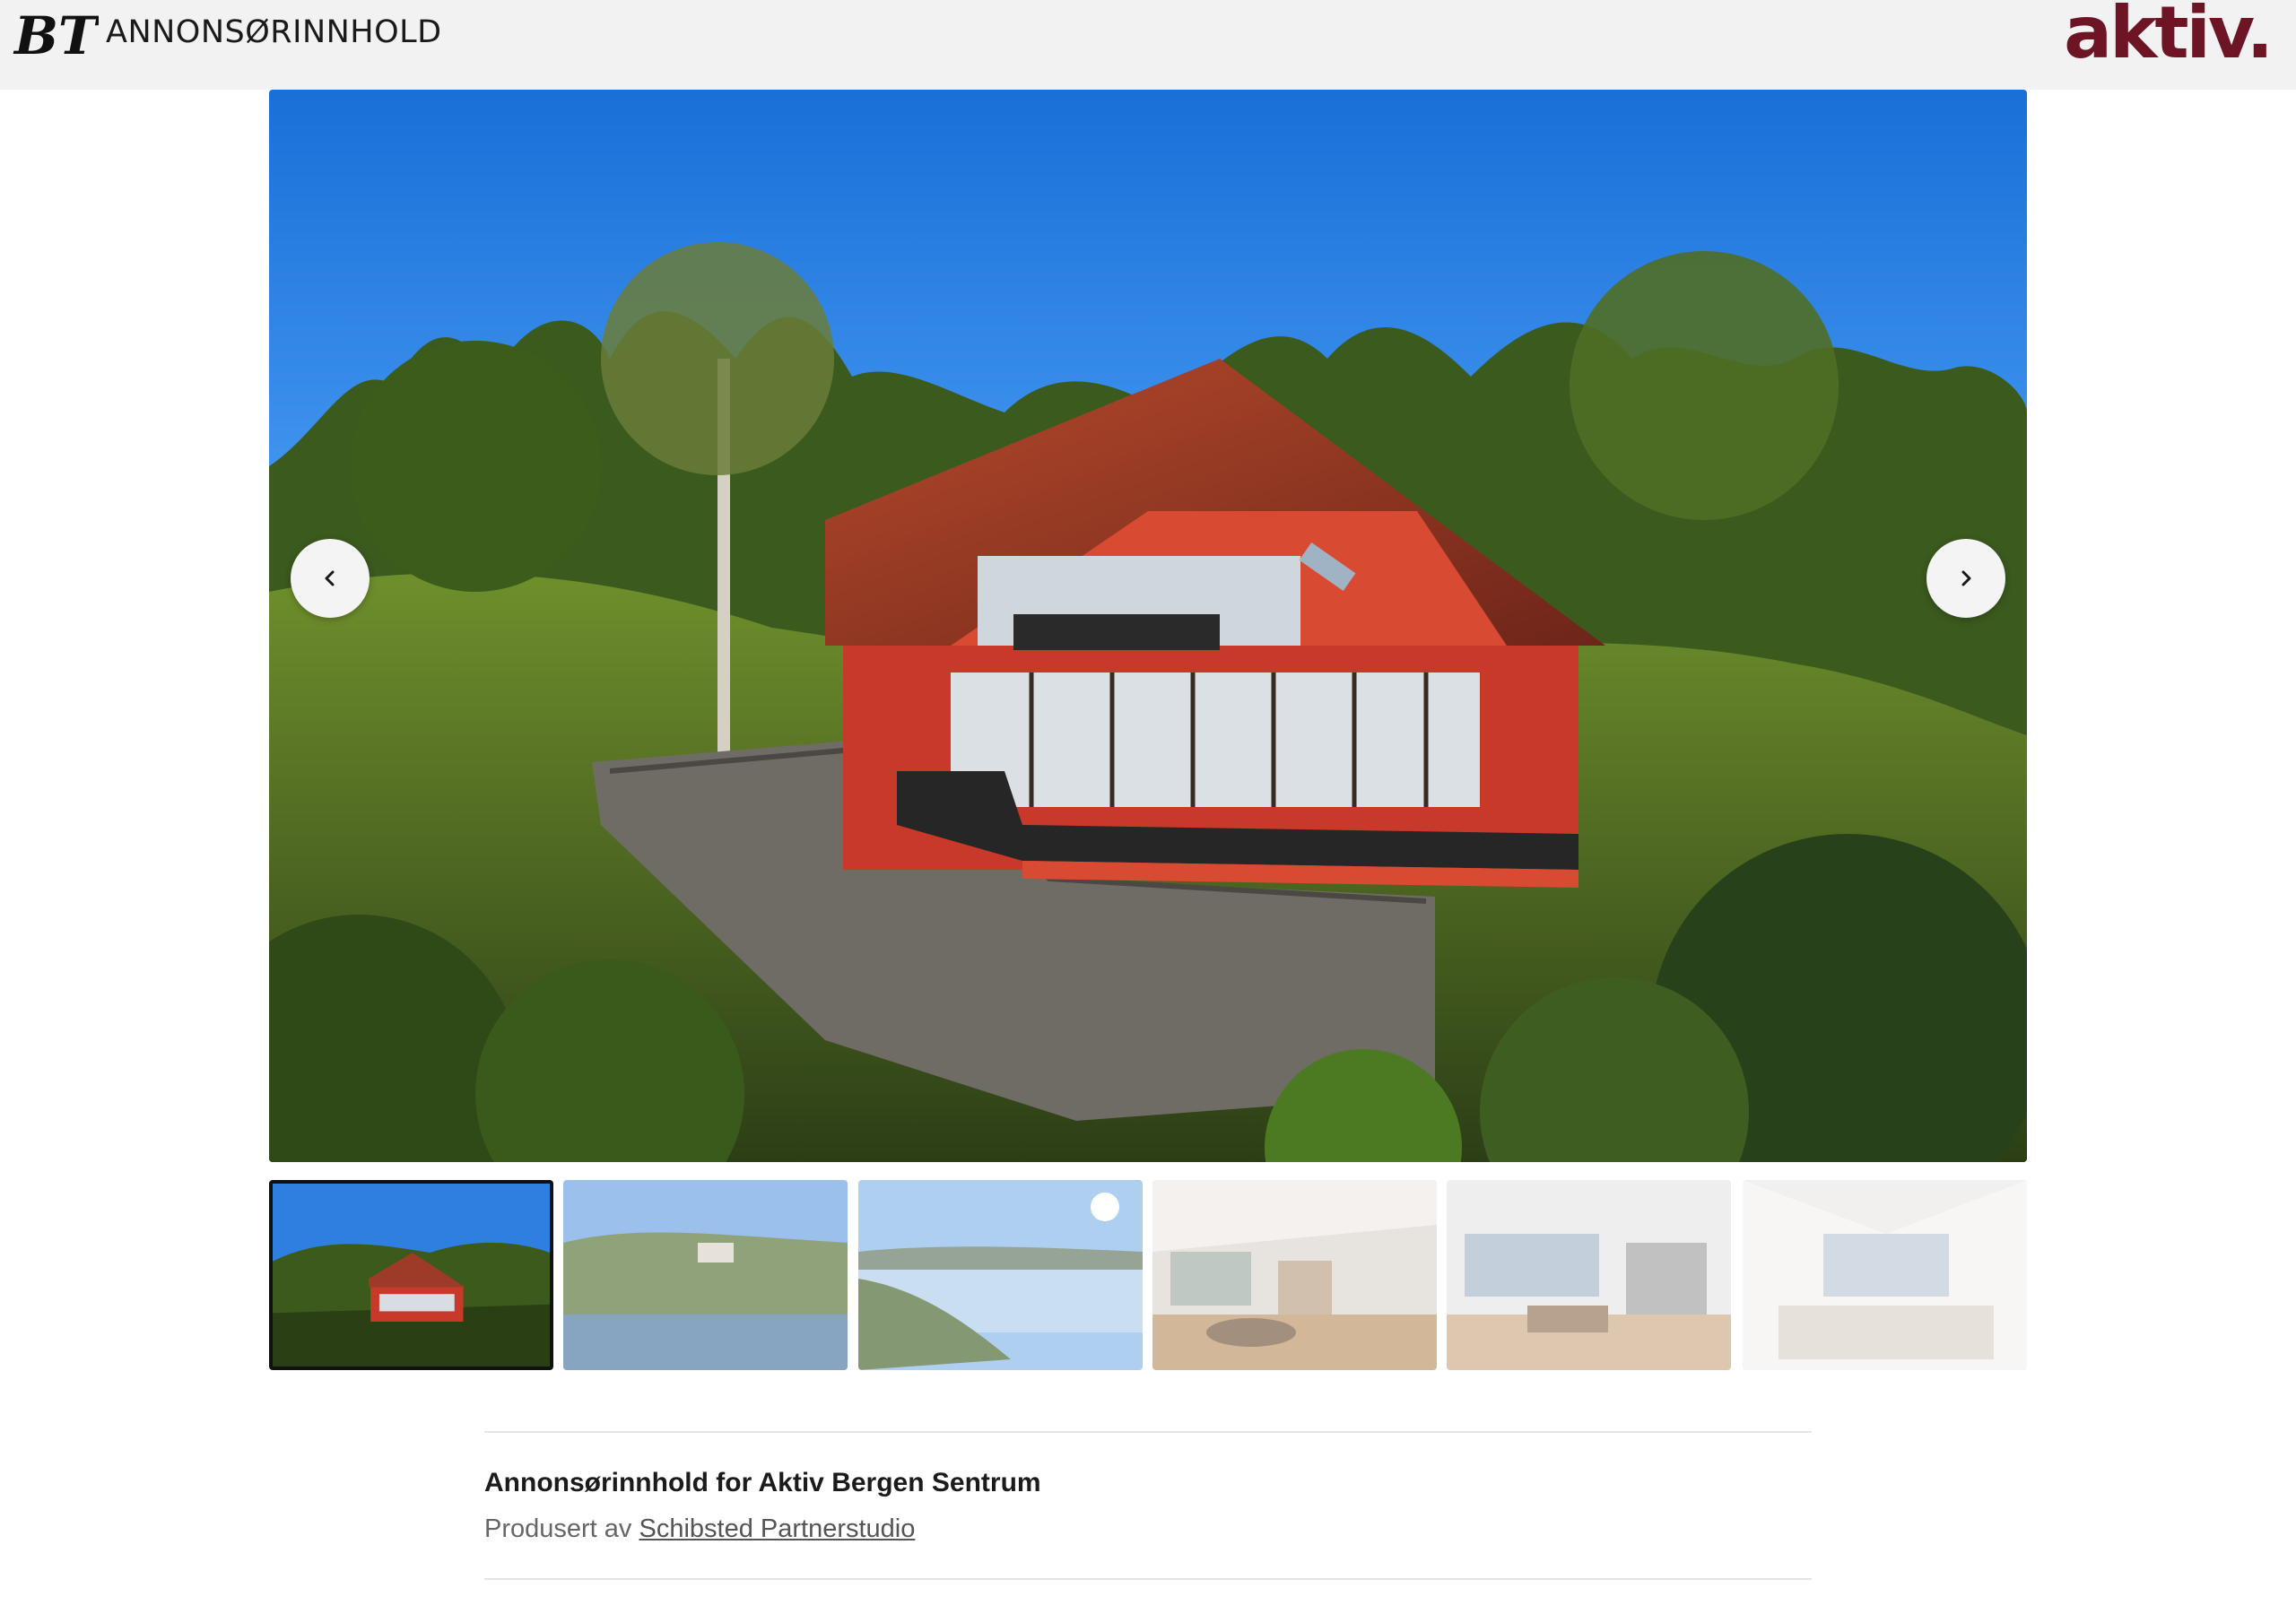 The image size is (2296, 1614). What do you see at coordinates (1148, 1579) in the screenshot?
I see `divider-bottom` at bounding box center [1148, 1579].